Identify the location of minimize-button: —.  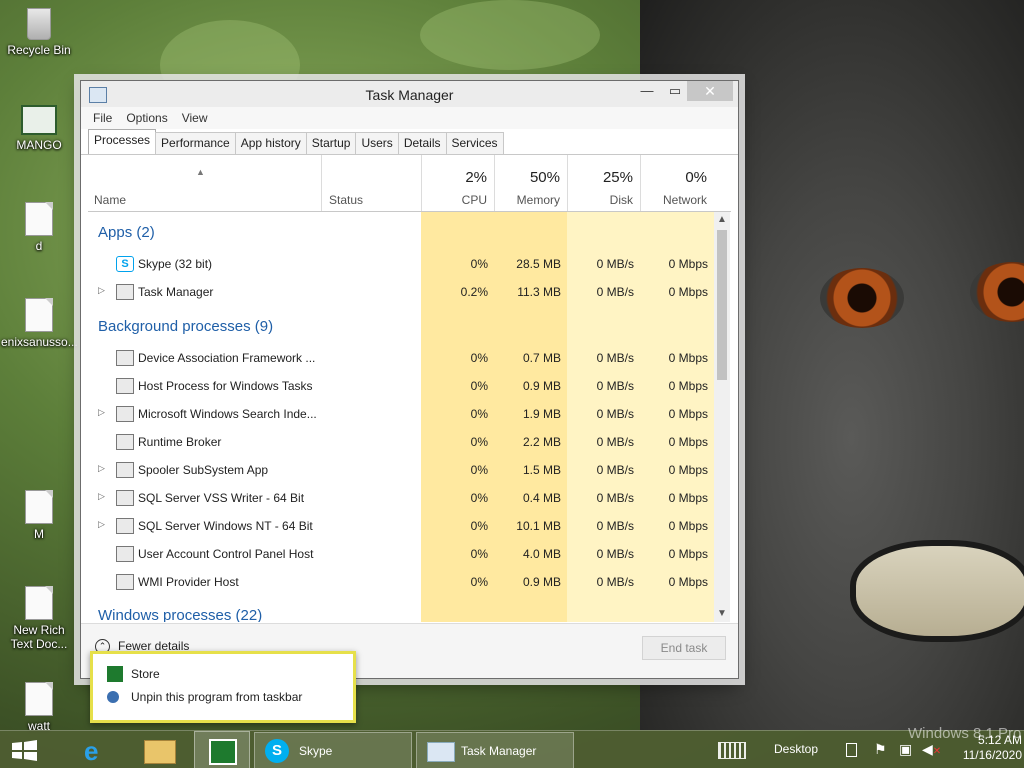
(647, 91).